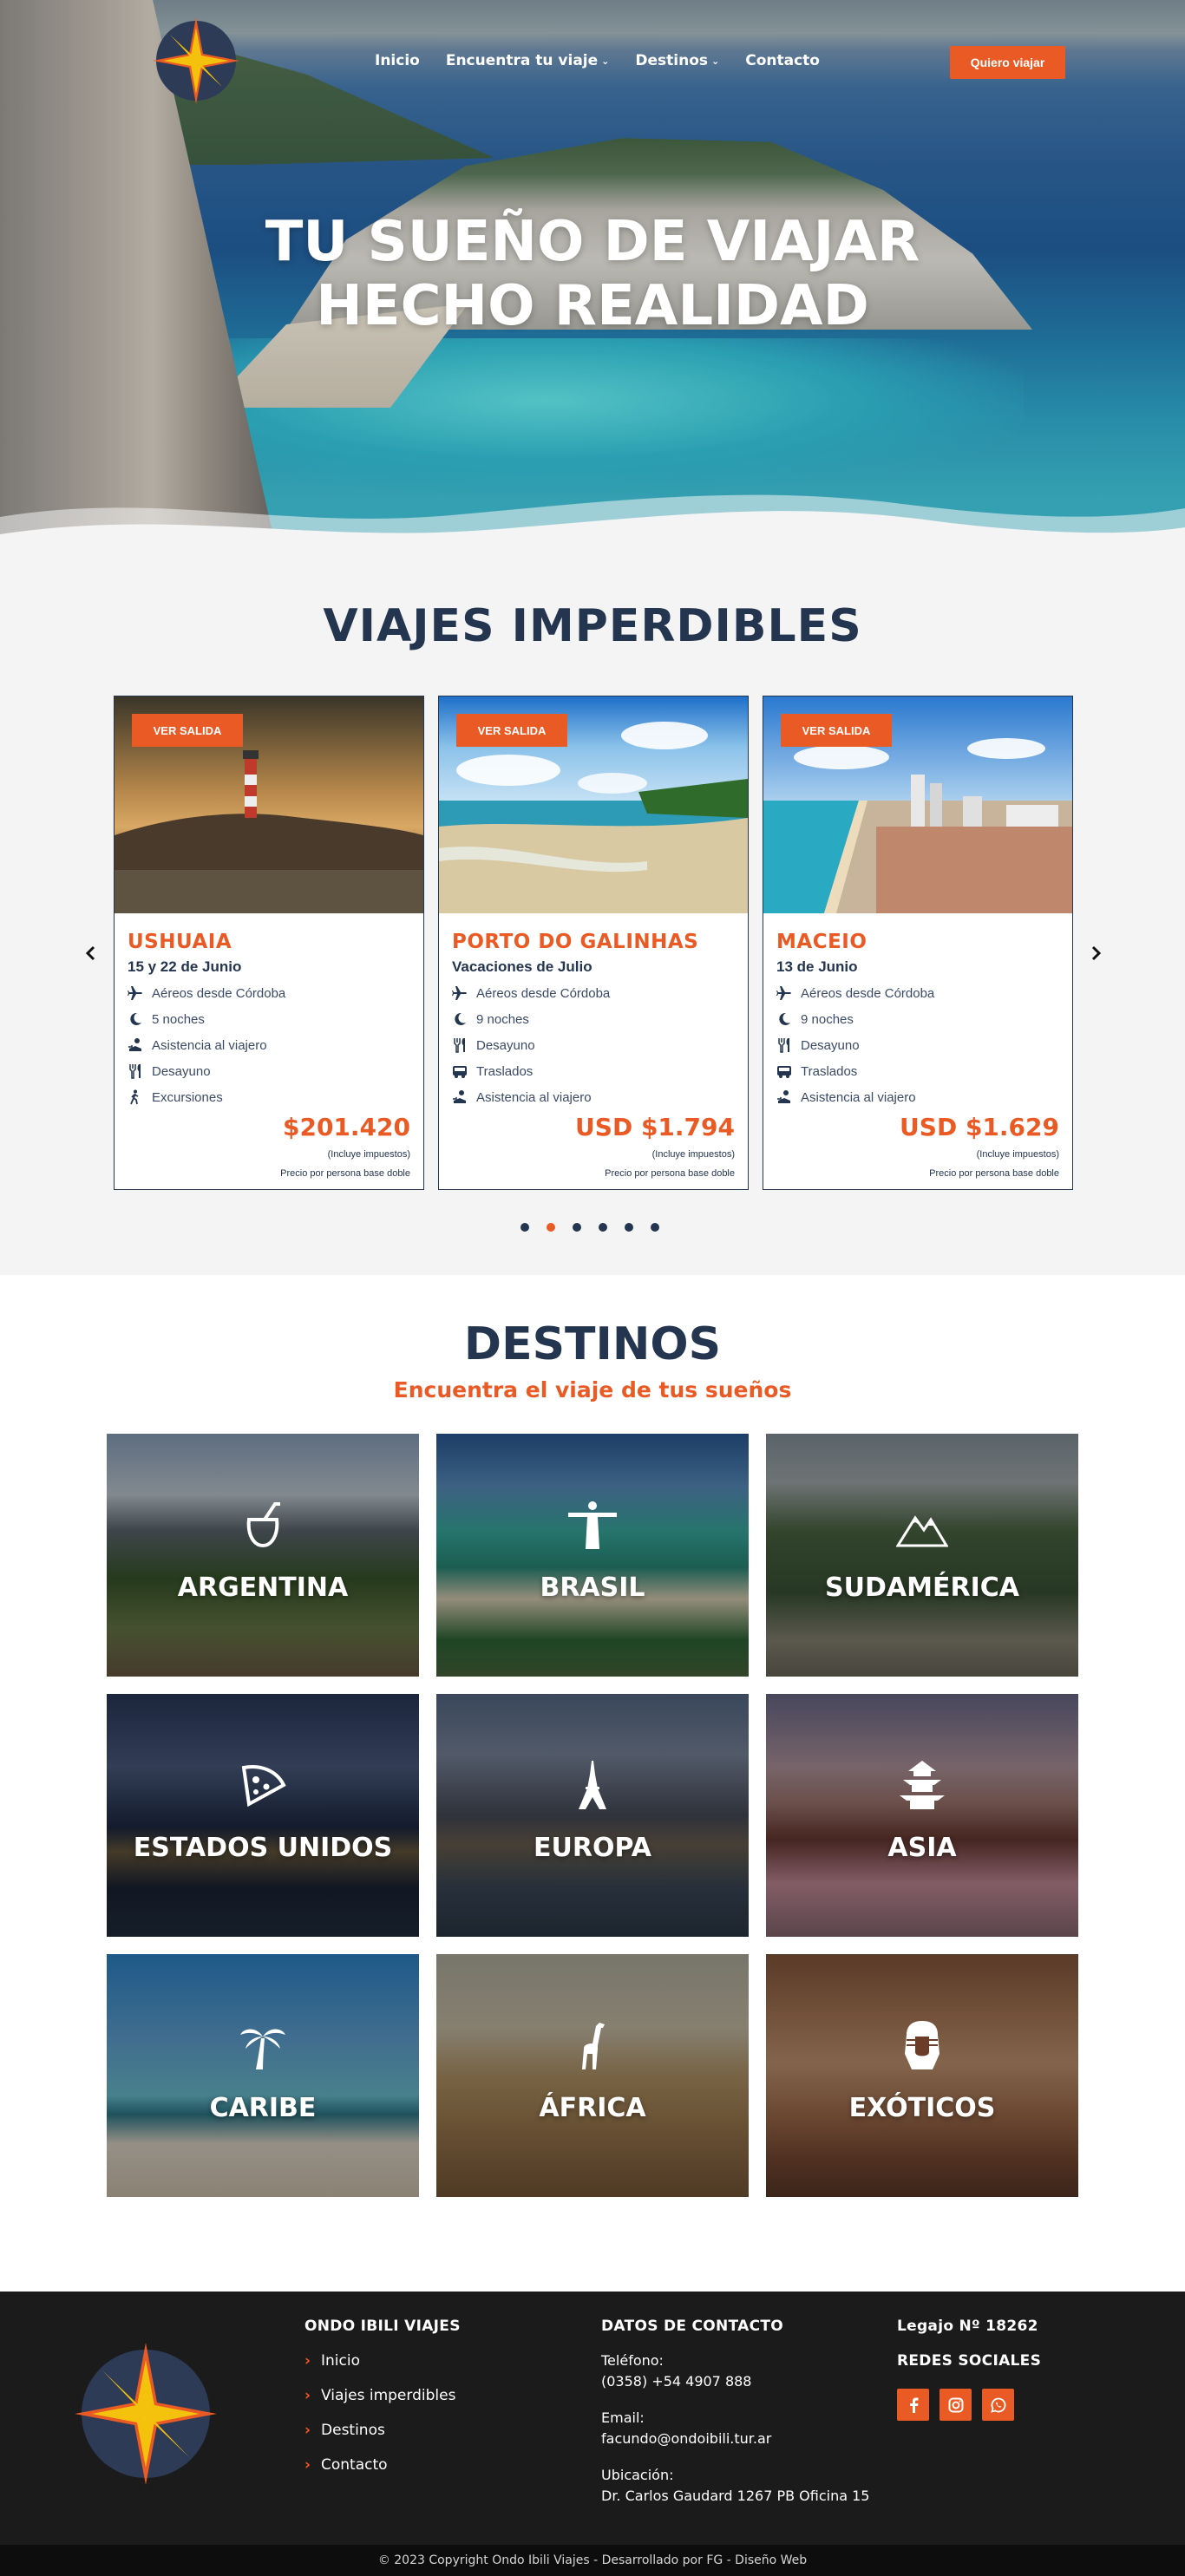  I want to click on nav-item-encuentra-tu-viaje: Encuentra tu viaje ⌄, so click(528, 60).